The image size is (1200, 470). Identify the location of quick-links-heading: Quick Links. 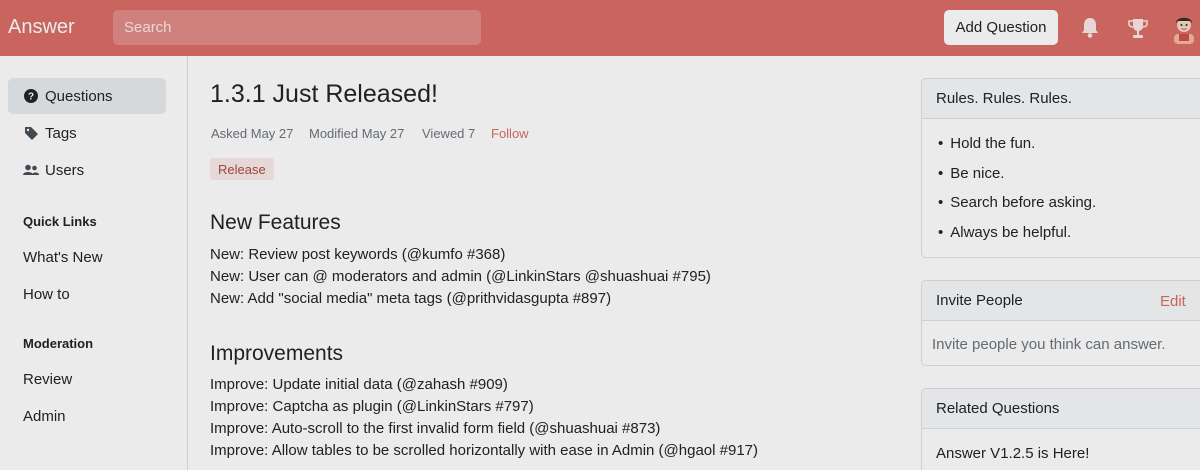
(60, 221).